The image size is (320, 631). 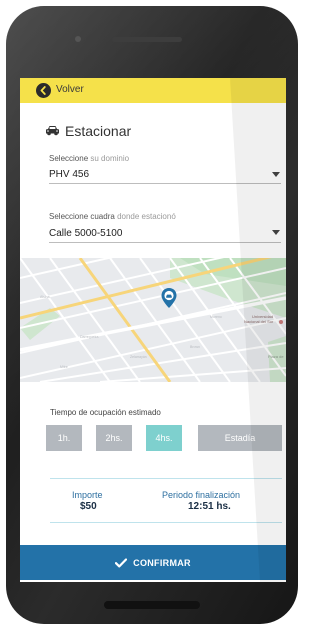 What do you see at coordinates (43, 90) in the screenshot?
I see `back-arrow-icon` at bounding box center [43, 90].